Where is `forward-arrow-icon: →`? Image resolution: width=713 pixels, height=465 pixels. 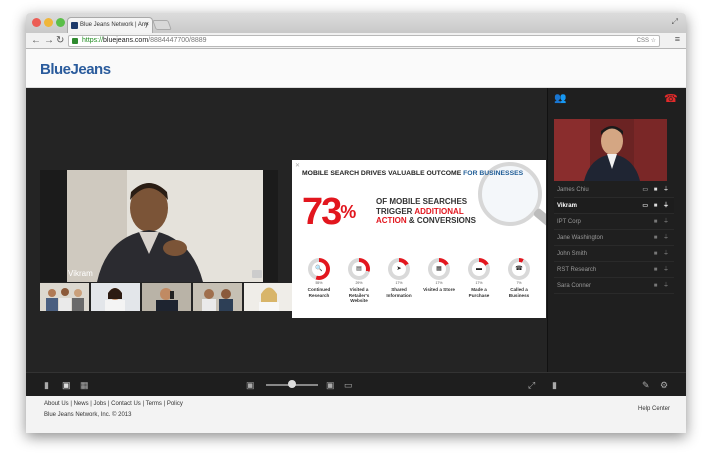 forward-arrow-icon: → is located at coordinates (49, 41).